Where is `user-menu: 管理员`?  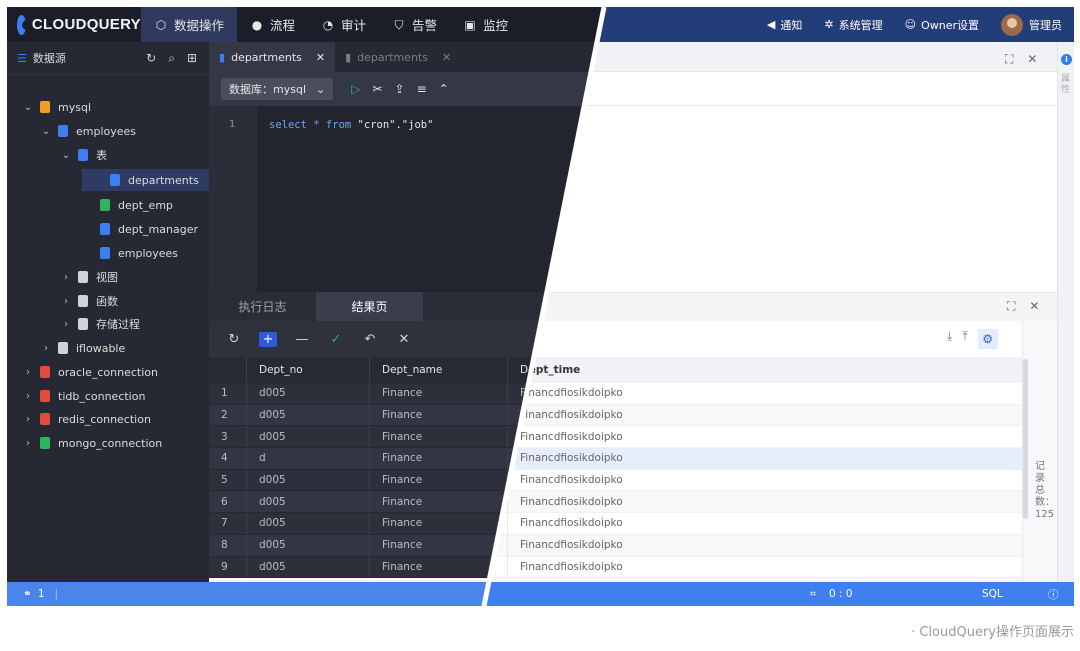 user-menu: 管理员 is located at coordinates (1031, 24).